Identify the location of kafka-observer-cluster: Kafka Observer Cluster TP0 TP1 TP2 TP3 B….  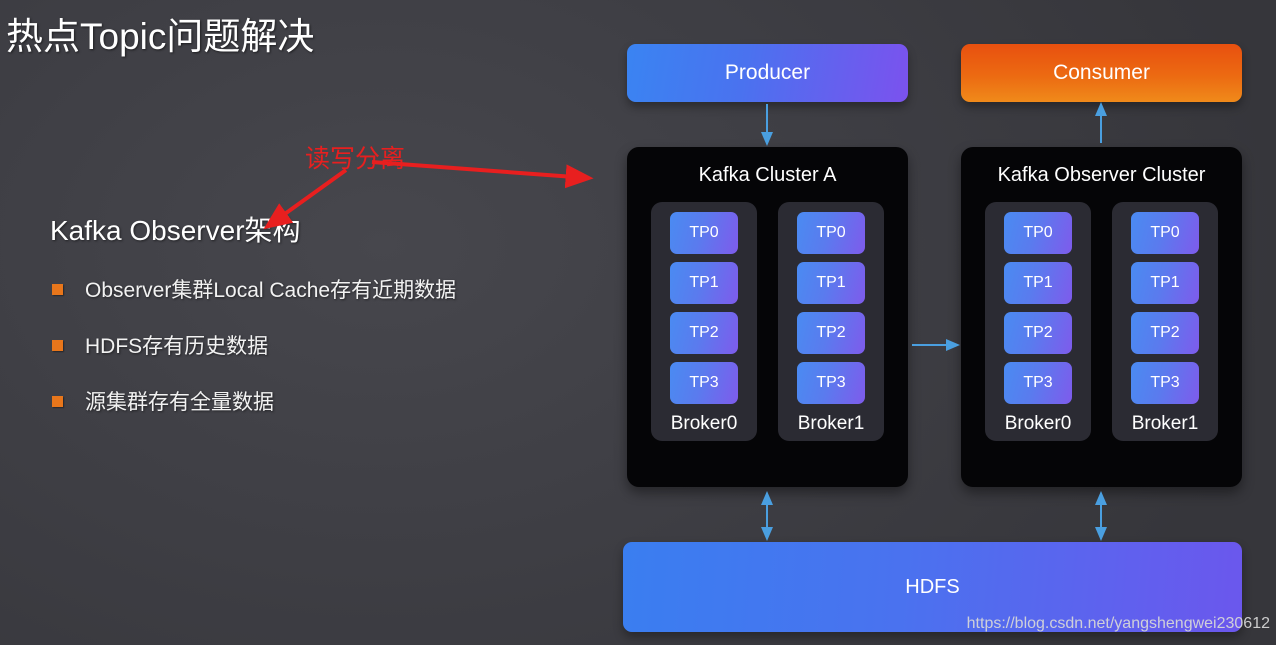
(1101, 317).